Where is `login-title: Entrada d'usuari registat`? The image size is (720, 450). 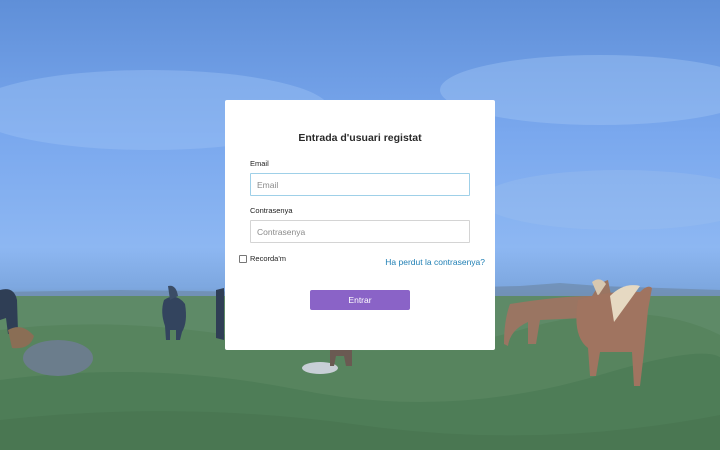 login-title: Entrada d'usuari registat is located at coordinates (360, 138).